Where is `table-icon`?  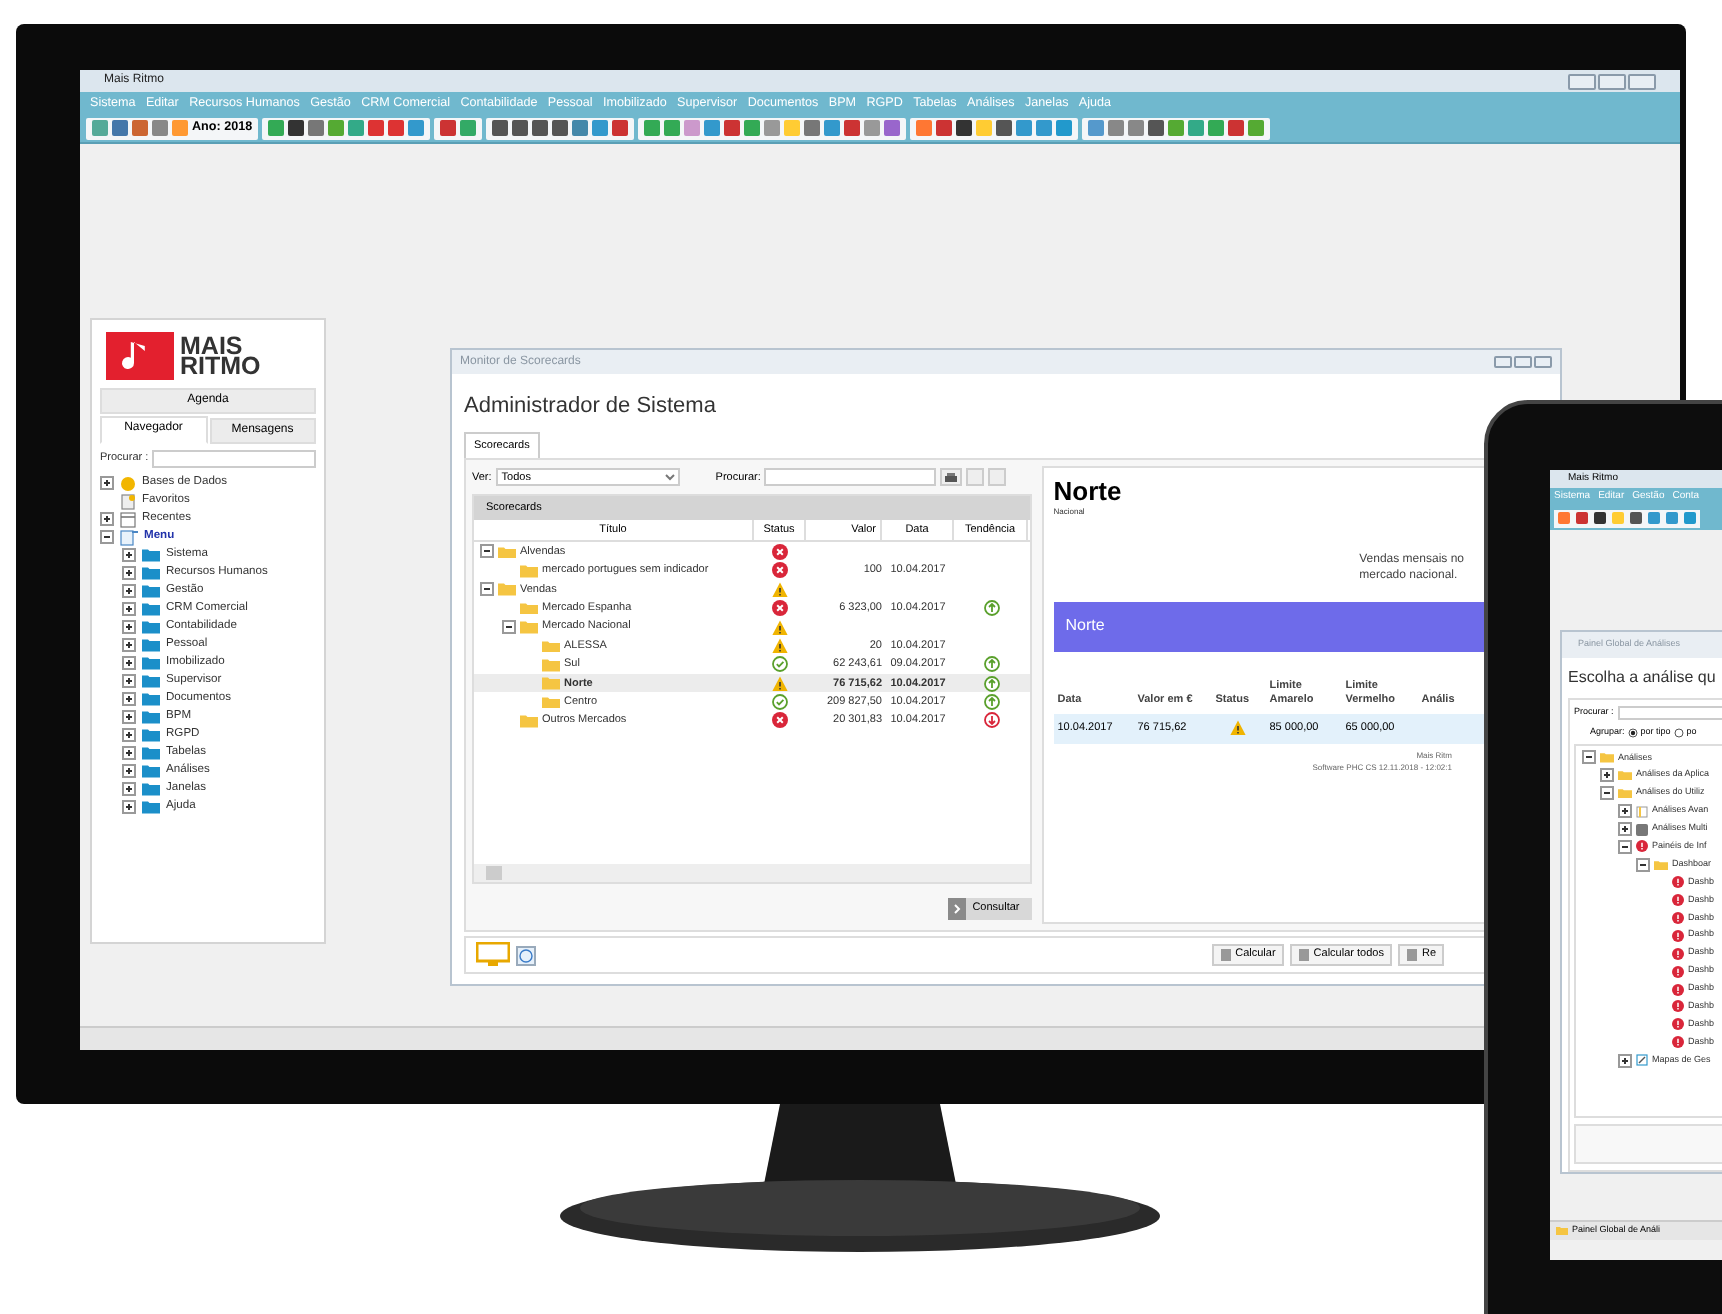 table-icon is located at coordinates (1642, 811).